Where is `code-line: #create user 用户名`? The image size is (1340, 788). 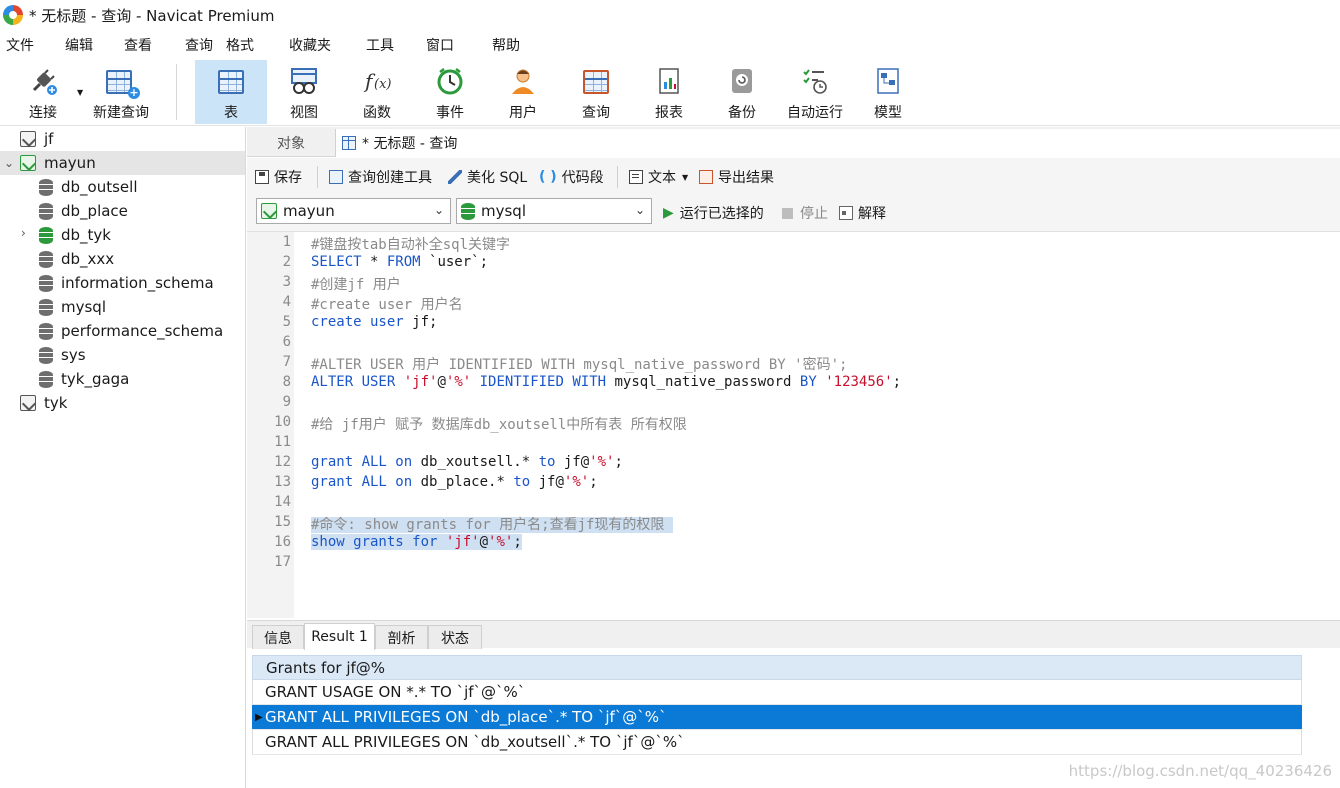 code-line: #create user 用户名 is located at coordinates (387, 305).